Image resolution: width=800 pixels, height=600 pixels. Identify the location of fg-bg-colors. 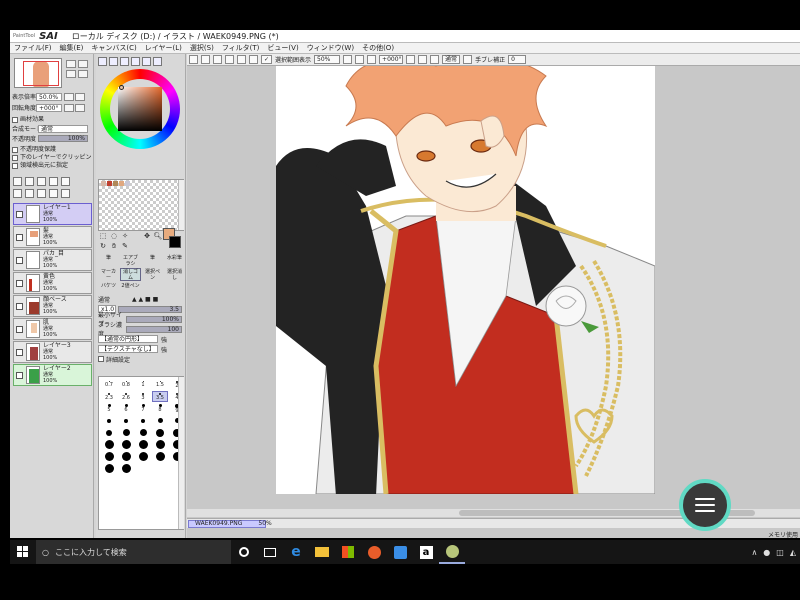
(173, 239).